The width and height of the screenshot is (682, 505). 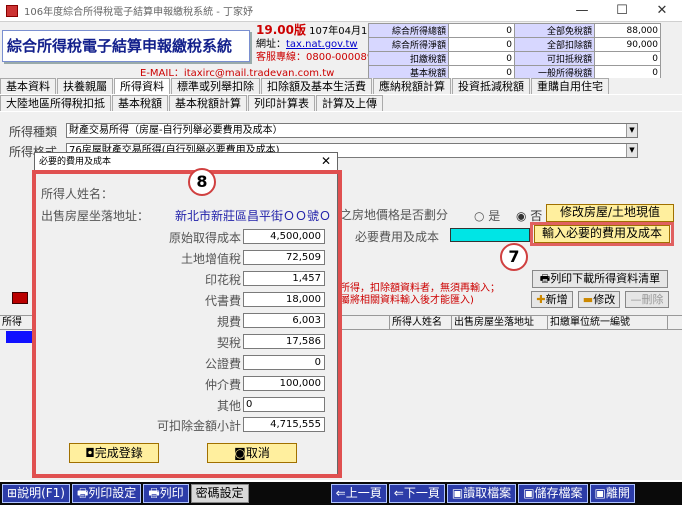 What do you see at coordinates (215, 86) in the screenshot?
I see `tab-3: 標準或列舉扣除` at bounding box center [215, 86].